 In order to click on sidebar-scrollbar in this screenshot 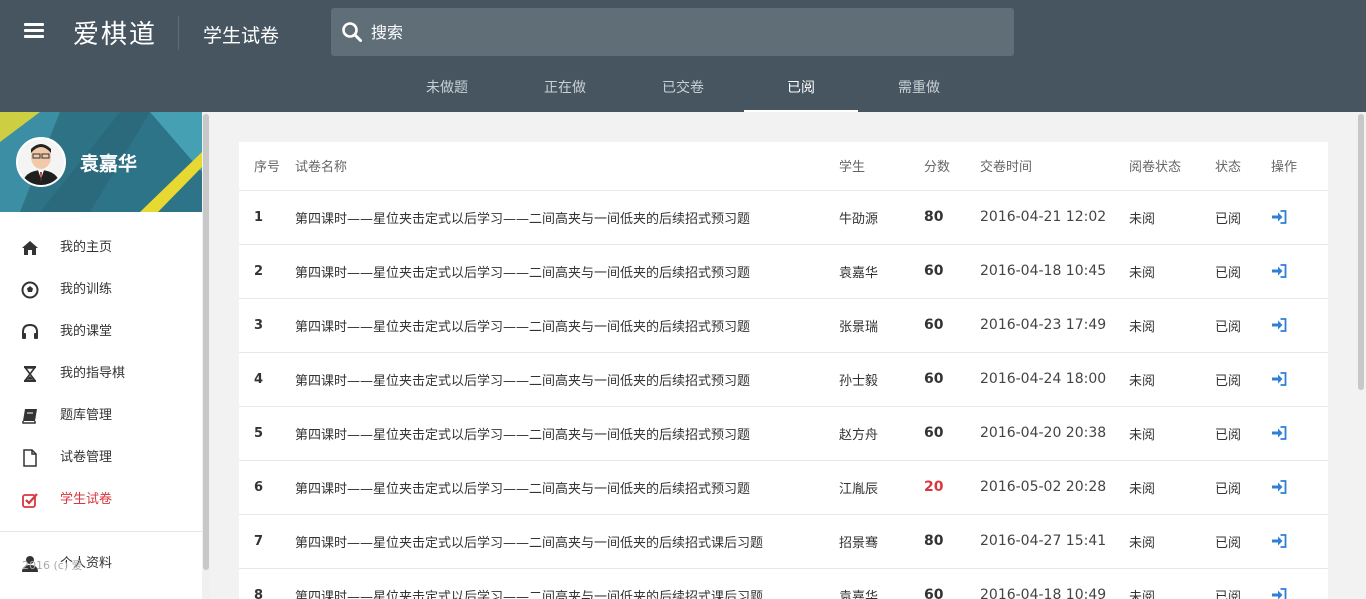, I will do `click(206, 355)`.